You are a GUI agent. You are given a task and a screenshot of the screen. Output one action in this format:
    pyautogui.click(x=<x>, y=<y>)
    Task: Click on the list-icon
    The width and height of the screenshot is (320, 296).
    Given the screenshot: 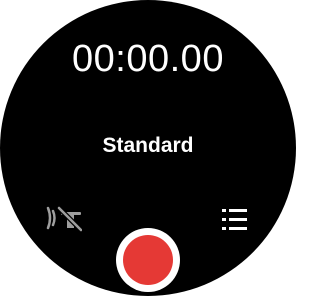 What is the action you would take?
    pyautogui.click(x=234, y=219)
    